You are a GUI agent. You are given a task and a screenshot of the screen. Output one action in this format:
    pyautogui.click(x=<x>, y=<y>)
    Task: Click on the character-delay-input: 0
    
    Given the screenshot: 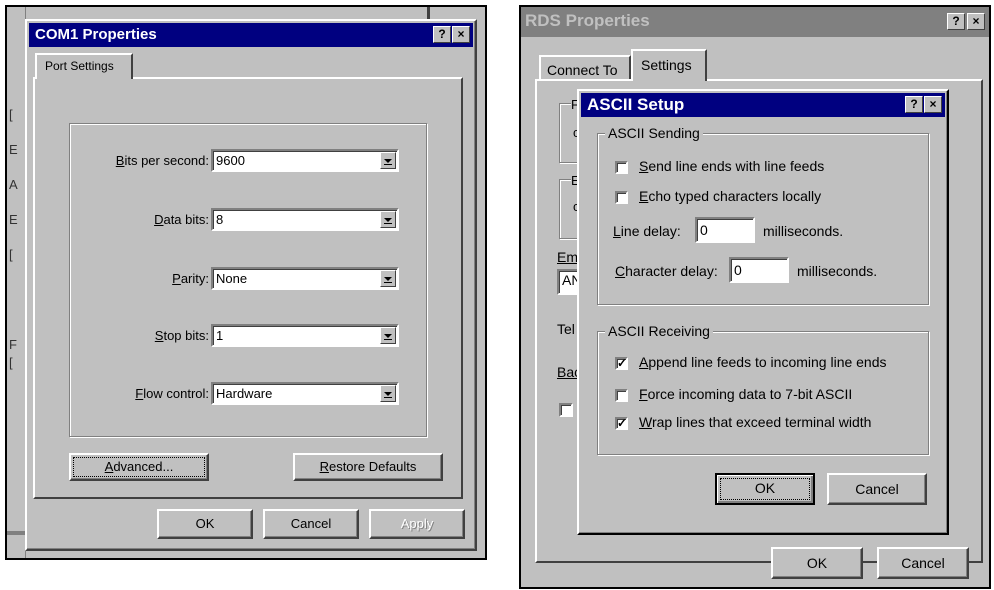 What is the action you would take?
    pyautogui.click(x=759, y=270)
    